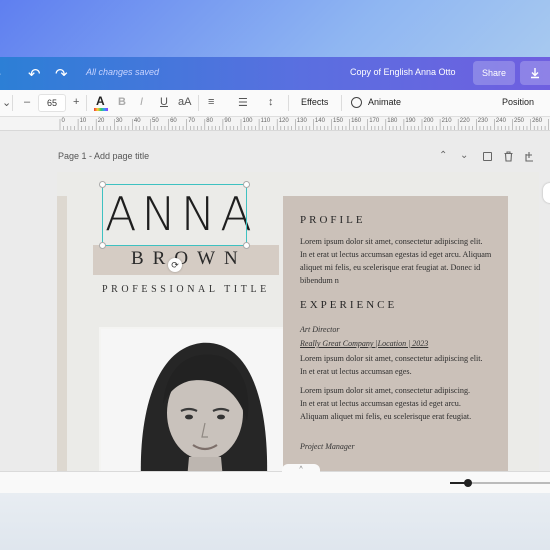 This screenshot has height=550, width=550. What do you see at coordinates (101, 103) in the screenshot?
I see `text-color-button: A` at bounding box center [101, 103].